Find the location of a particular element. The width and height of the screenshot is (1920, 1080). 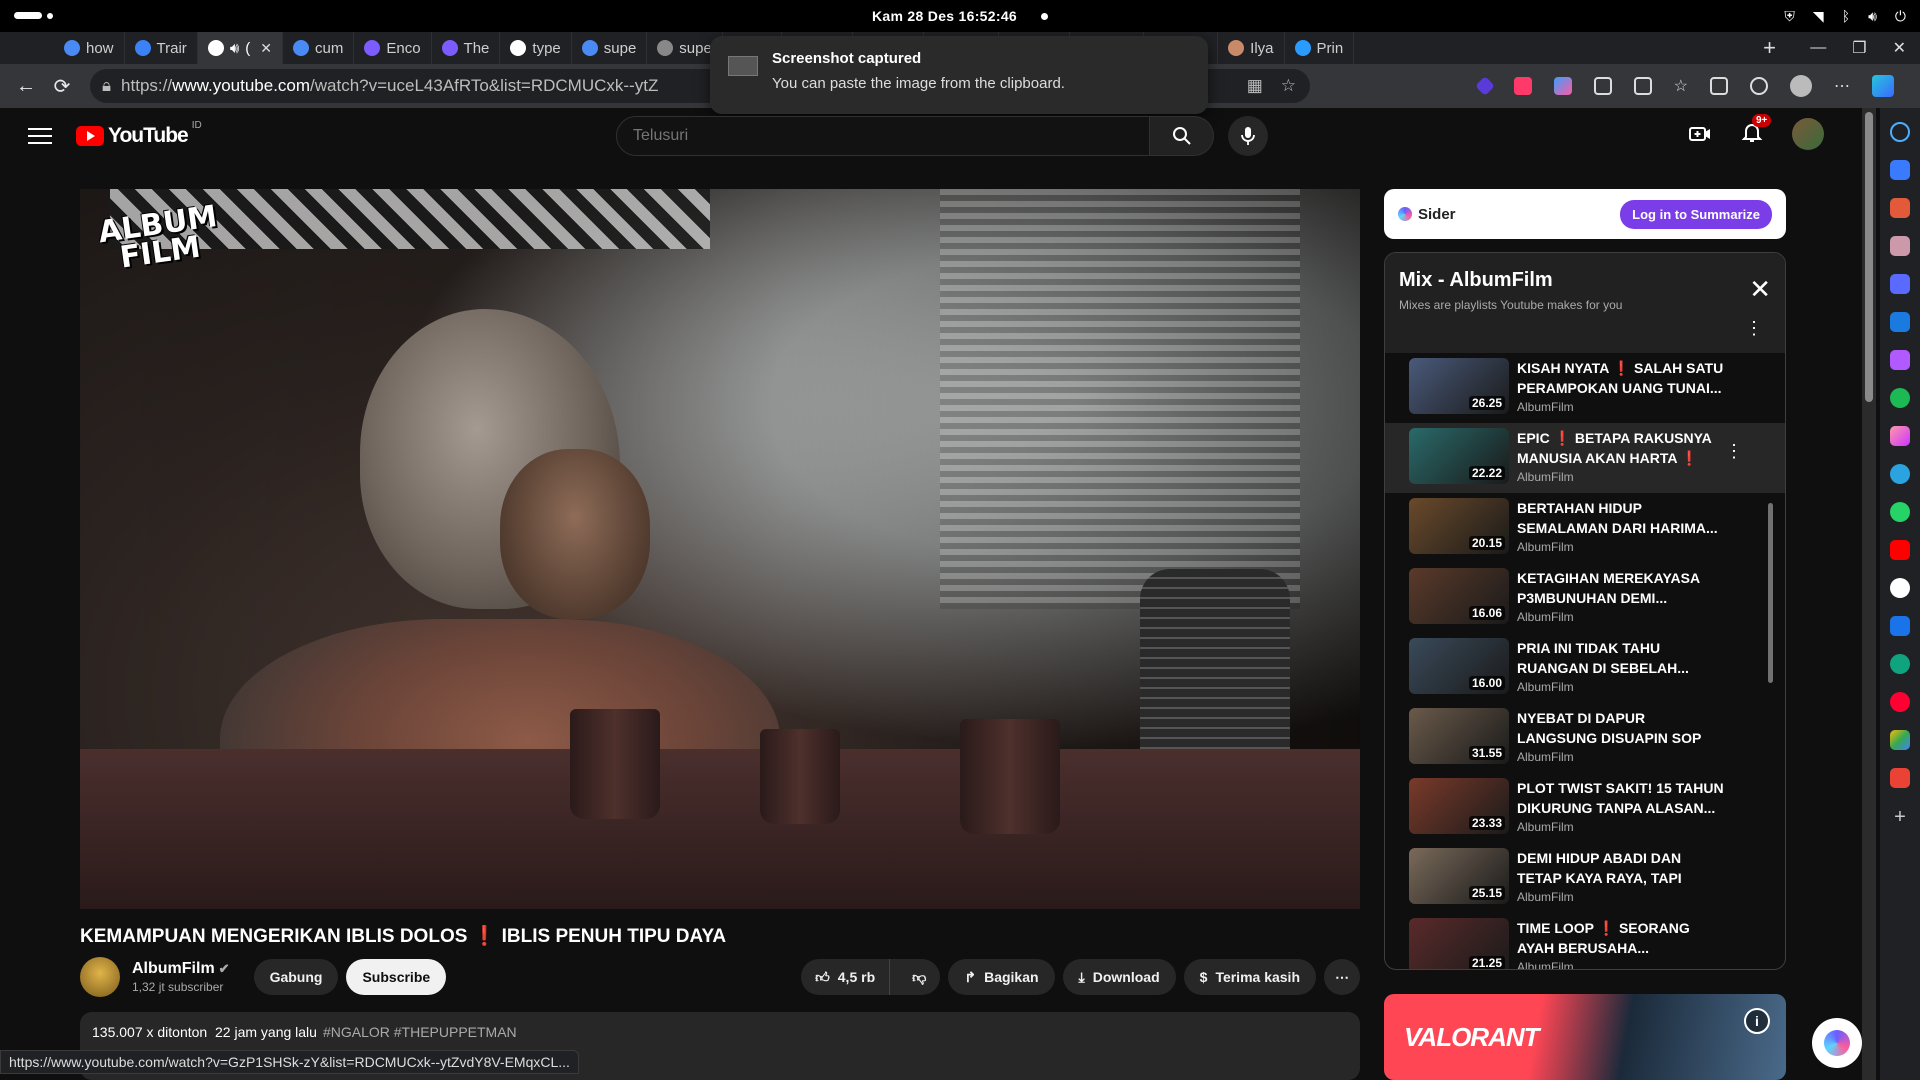

playlist-thumbnail: 16.06 is located at coordinates (1459, 596).